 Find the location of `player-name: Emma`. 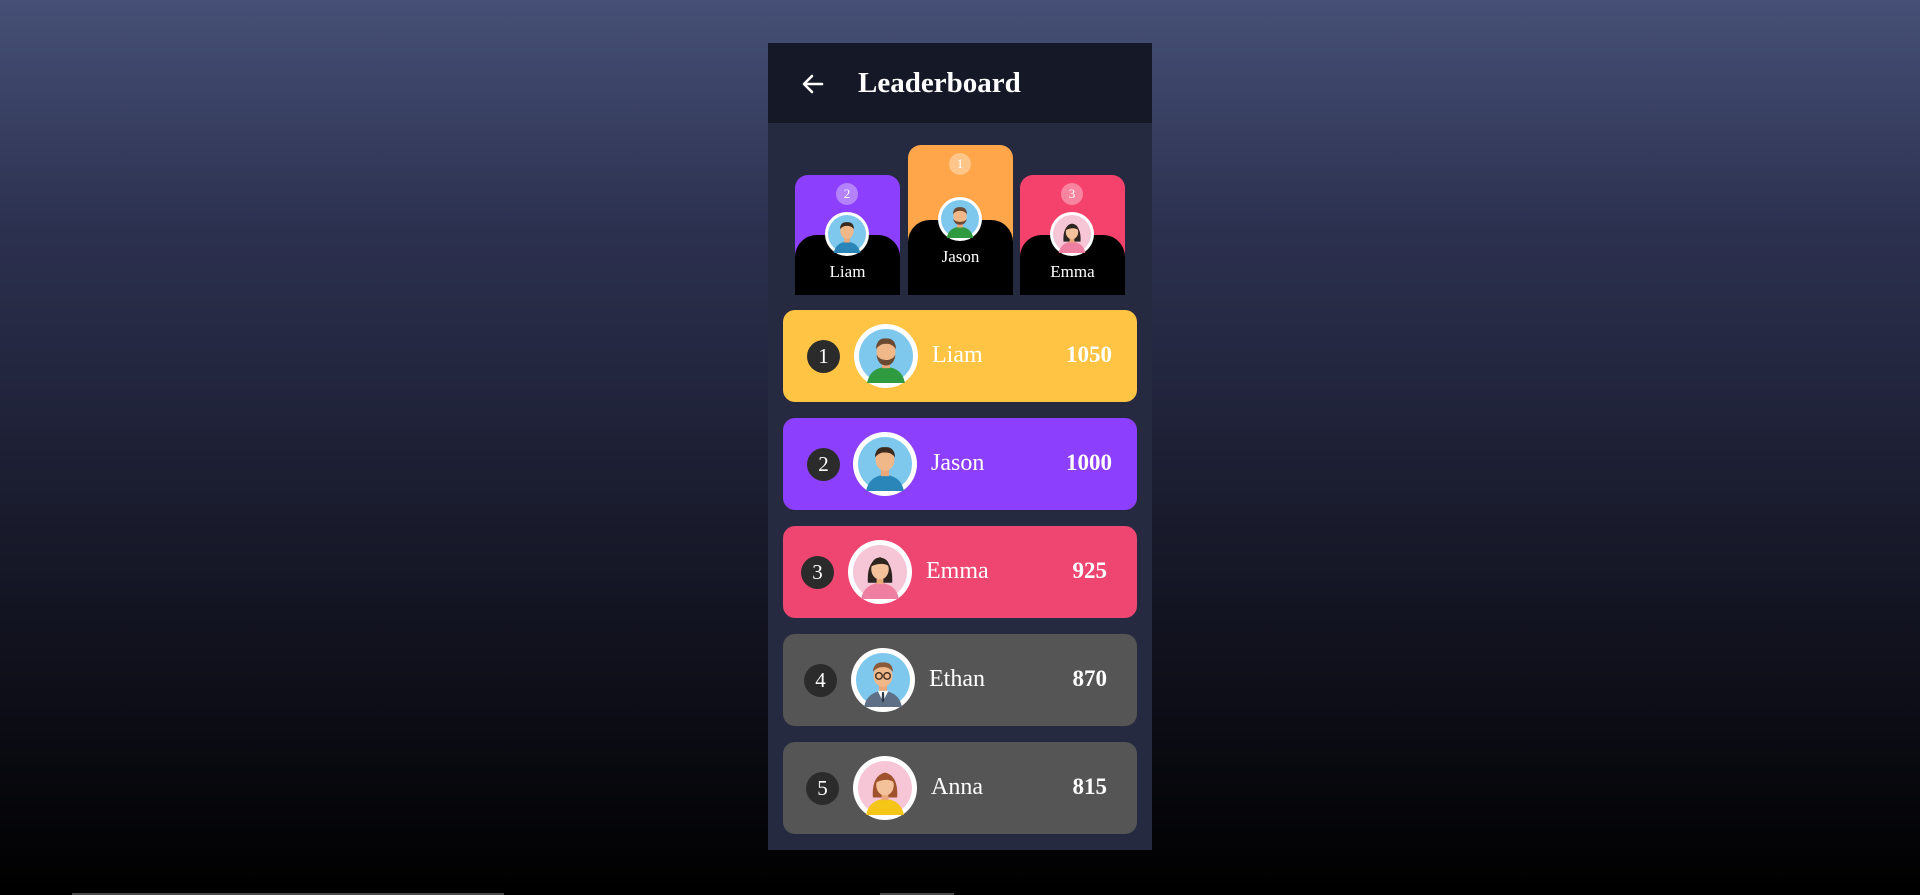

player-name: Emma is located at coordinates (957, 571).